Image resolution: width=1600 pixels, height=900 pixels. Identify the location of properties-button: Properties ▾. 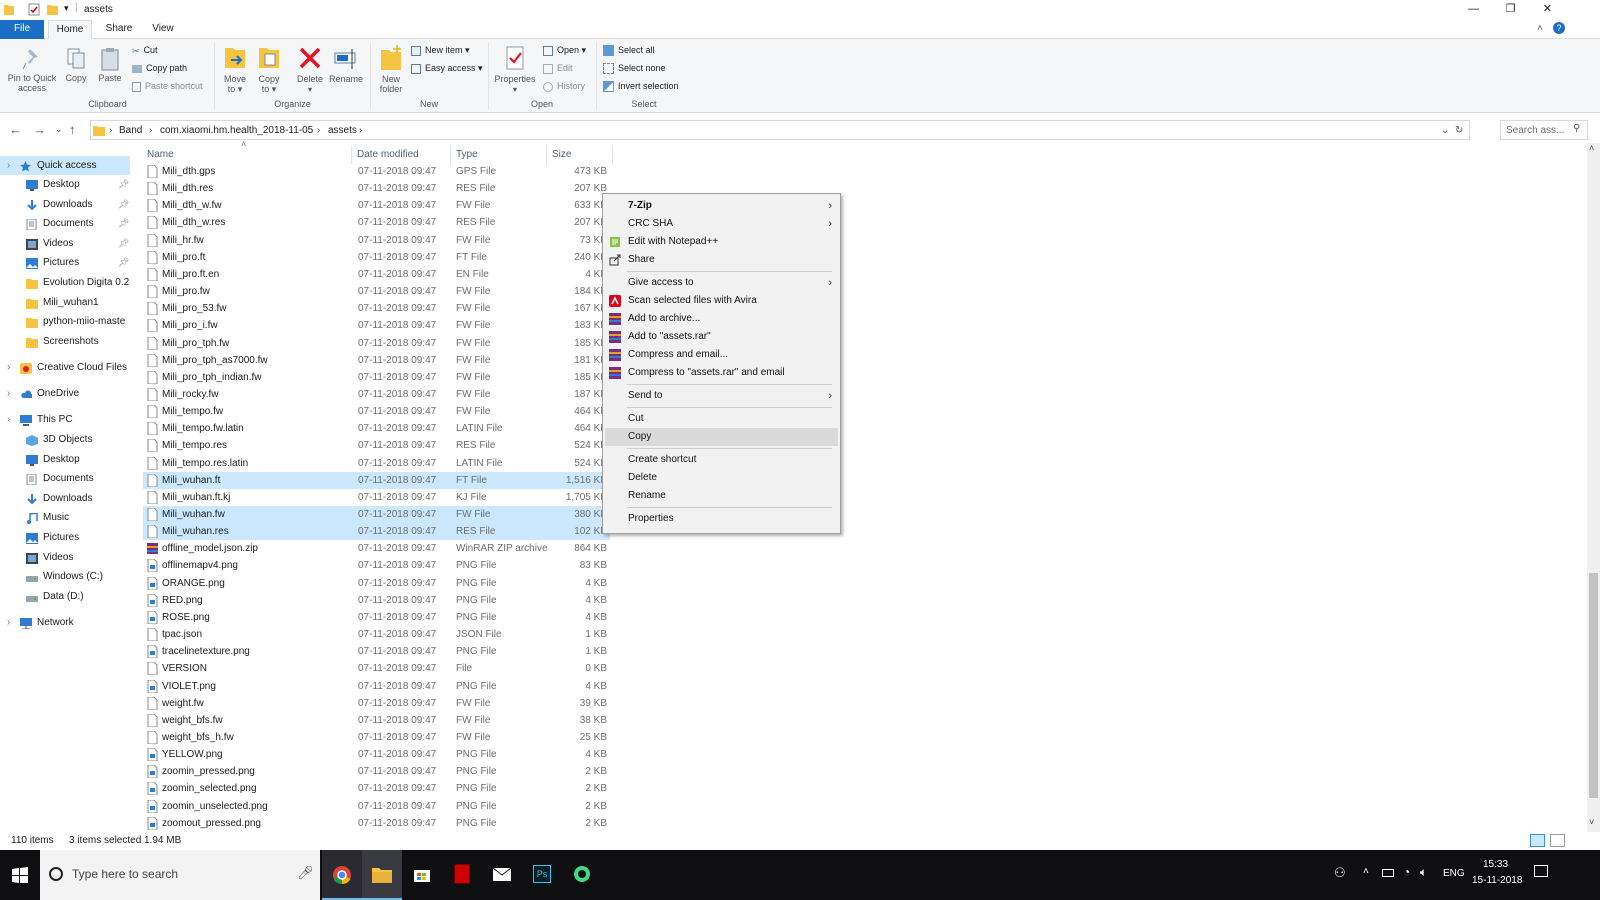
(515, 69).